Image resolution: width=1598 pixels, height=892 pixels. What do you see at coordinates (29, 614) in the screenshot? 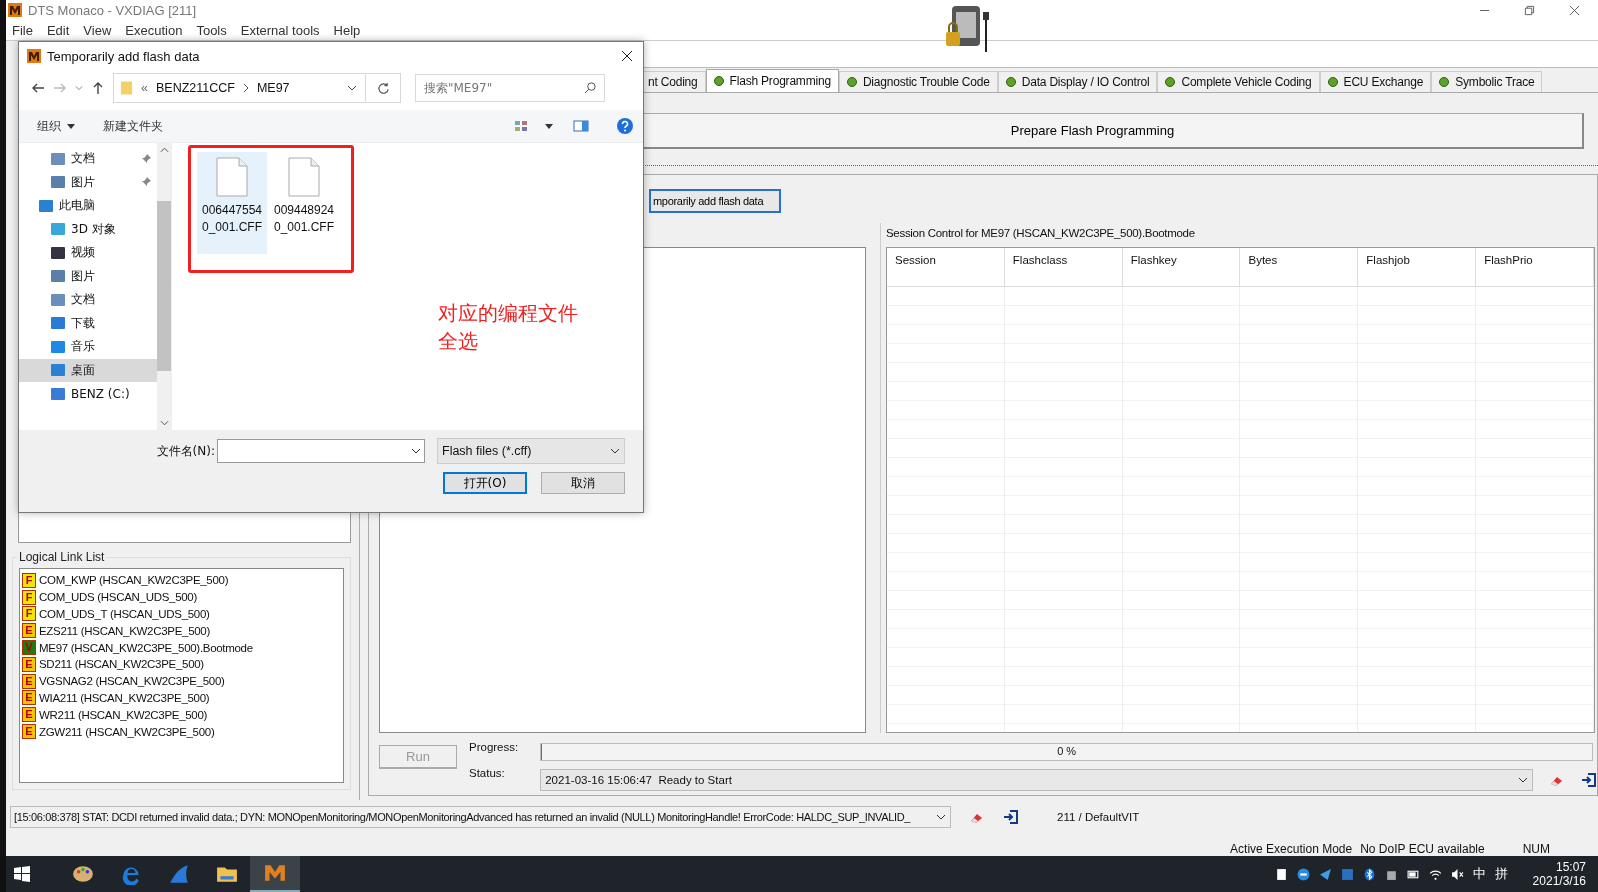
I see `link-badge: F` at bounding box center [29, 614].